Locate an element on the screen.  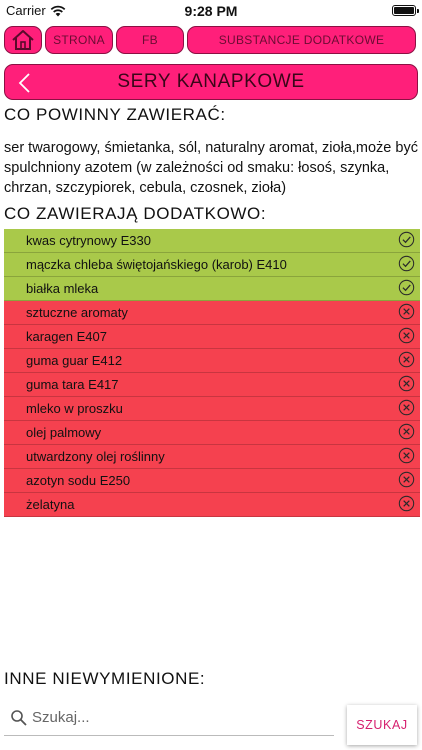
ingredient-name: azotyn sodu E250 is located at coordinates (78, 480).